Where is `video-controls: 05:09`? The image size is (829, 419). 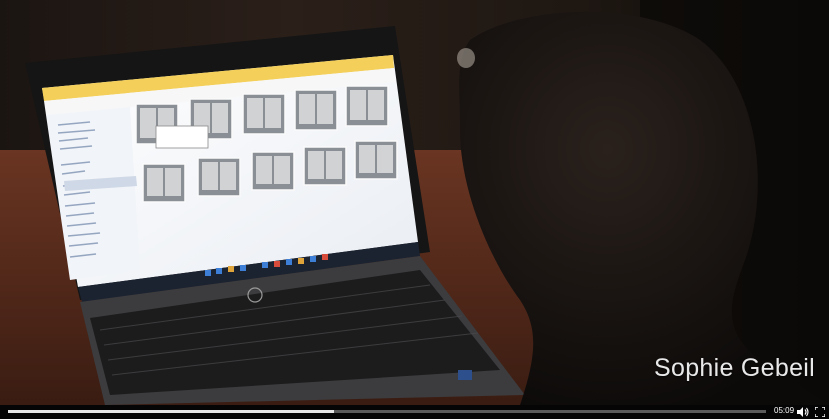 video-controls: 05:09 is located at coordinates (414, 412).